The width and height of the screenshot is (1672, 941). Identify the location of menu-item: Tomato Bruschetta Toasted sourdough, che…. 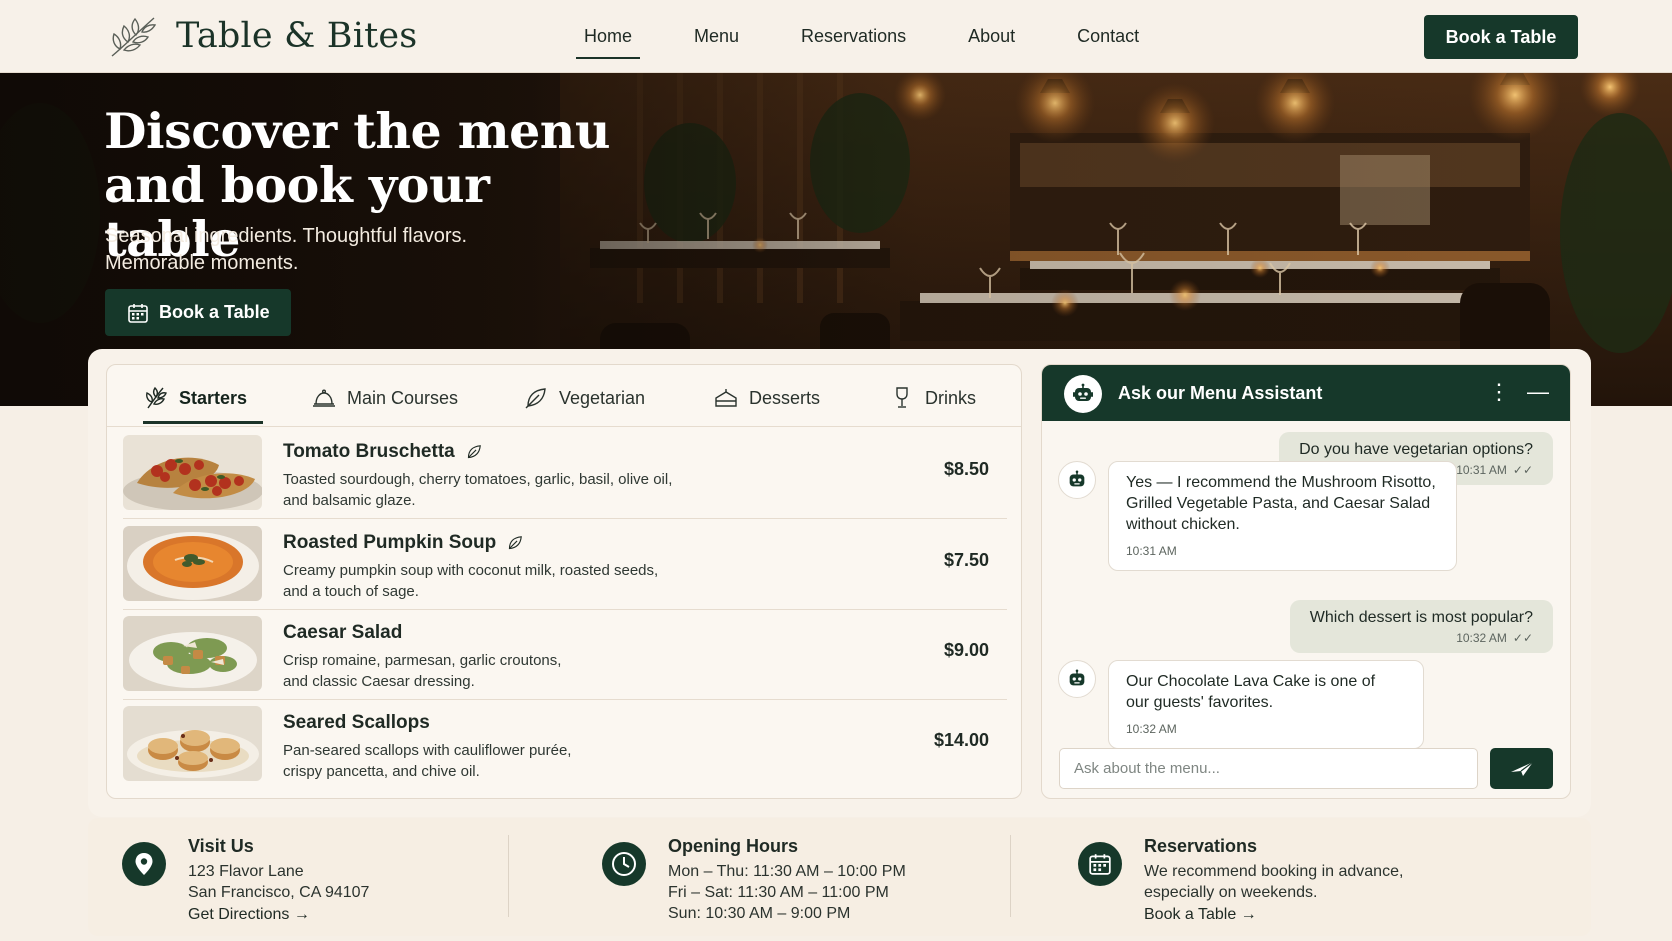
(565, 474).